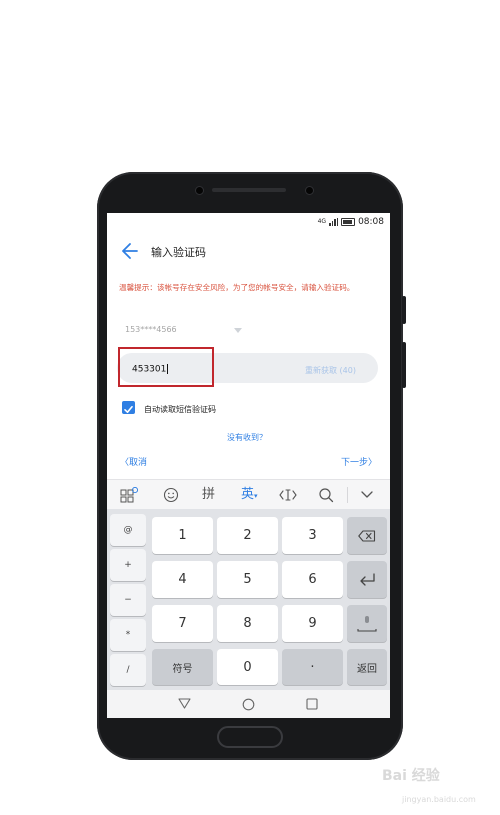 This screenshot has width=500, height=815. Describe the element at coordinates (247, 579) in the screenshot. I see `key-5: 5` at that location.